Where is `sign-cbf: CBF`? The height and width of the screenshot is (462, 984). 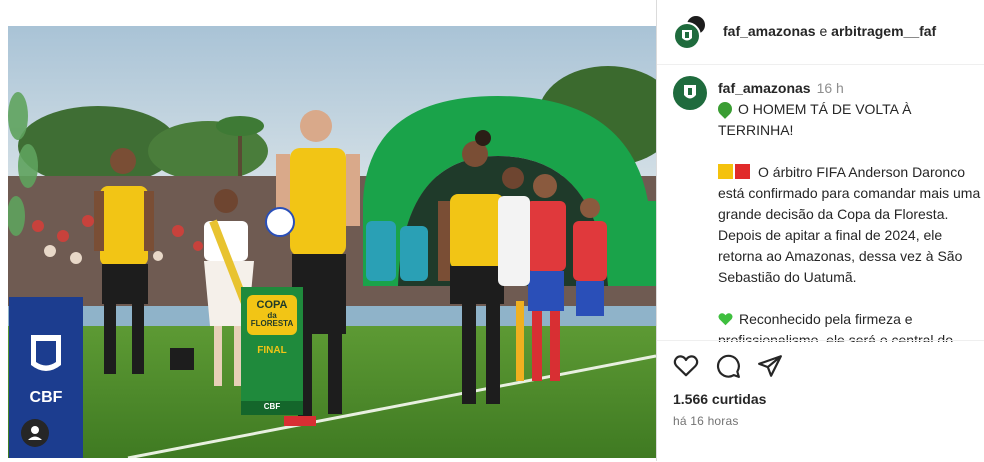
sign-cbf: CBF is located at coordinates (272, 406).